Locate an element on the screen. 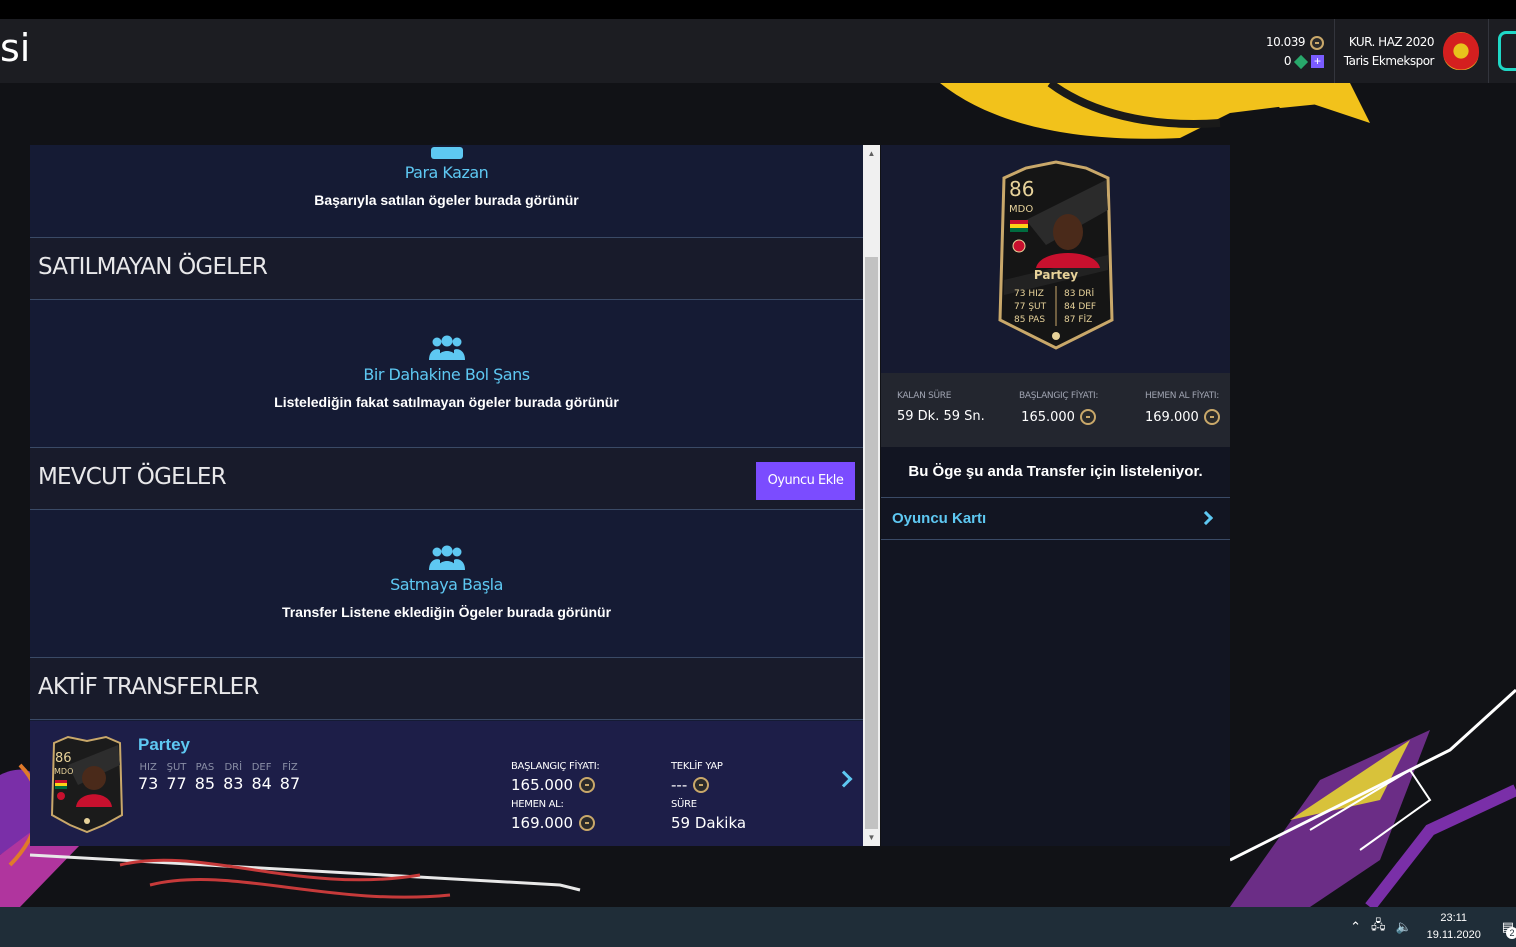 The height and width of the screenshot is (947, 1516). currency-display: 10.039 0 + is located at coordinates (1287, 52).